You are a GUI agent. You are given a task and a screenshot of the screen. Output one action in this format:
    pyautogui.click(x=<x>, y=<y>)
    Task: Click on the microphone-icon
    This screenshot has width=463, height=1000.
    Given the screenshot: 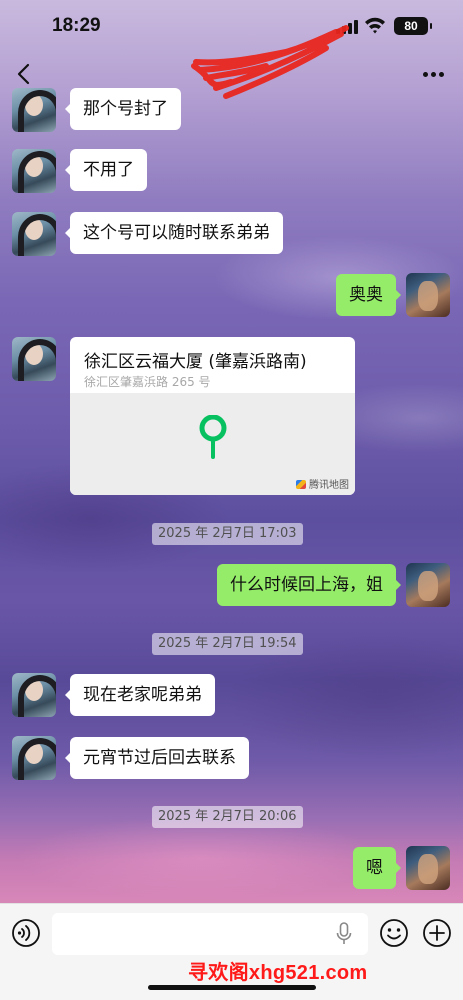 What is the action you would take?
    pyautogui.click(x=344, y=934)
    